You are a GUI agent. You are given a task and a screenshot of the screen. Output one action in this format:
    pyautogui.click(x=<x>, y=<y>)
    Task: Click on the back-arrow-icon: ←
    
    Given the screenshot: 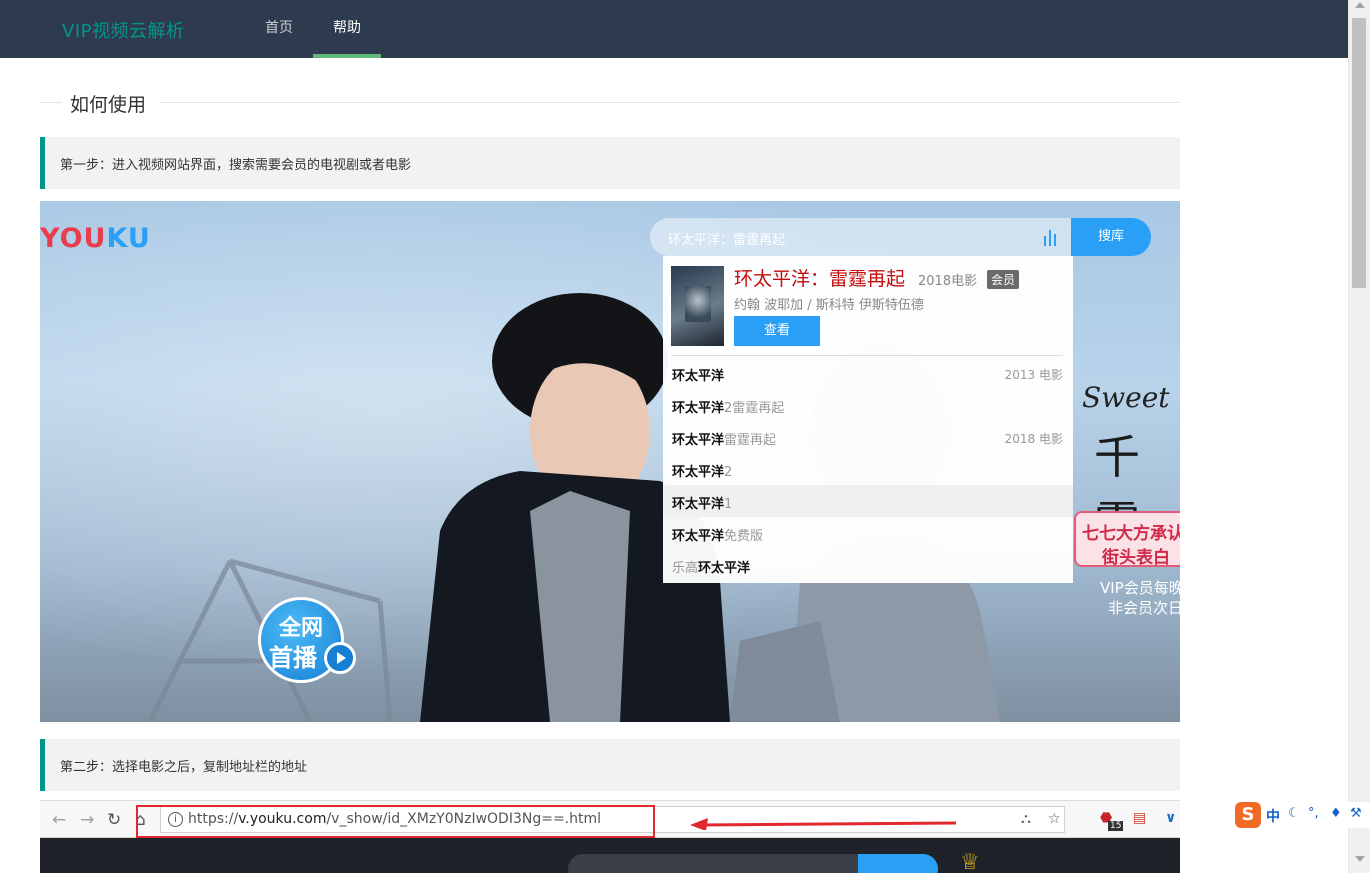 What is the action you would take?
    pyautogui.click(x=59, y=820)
    